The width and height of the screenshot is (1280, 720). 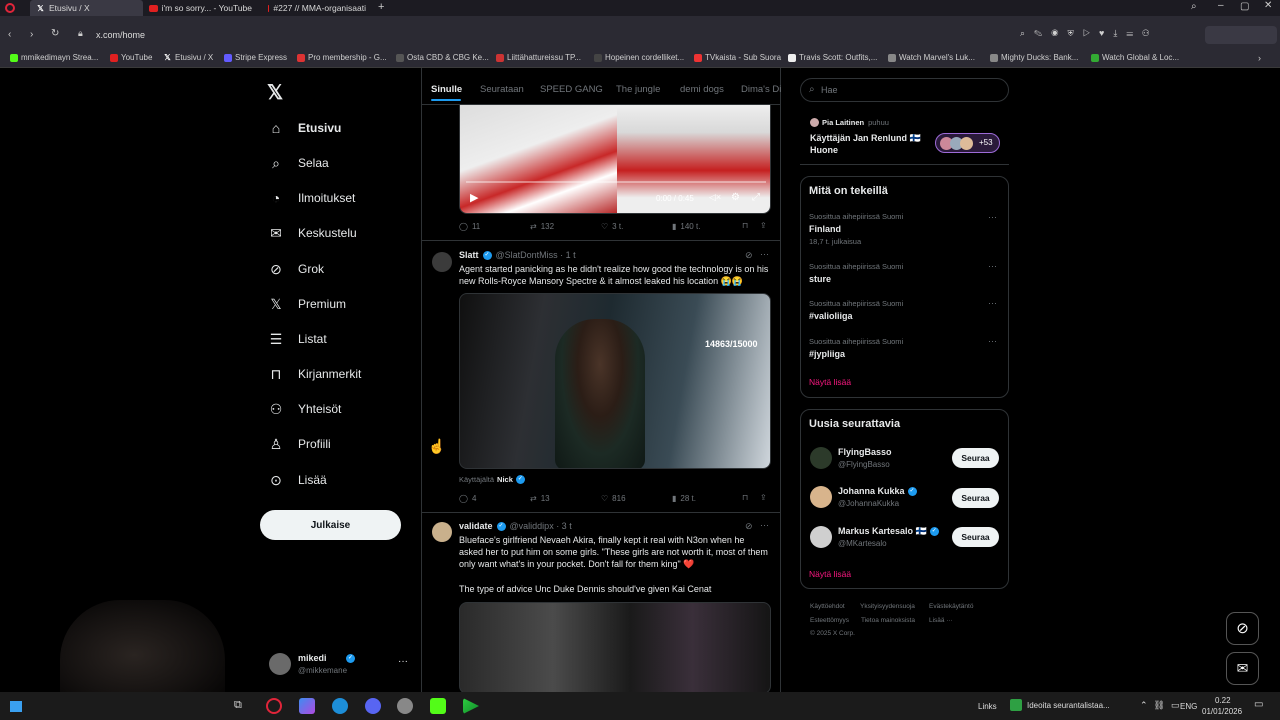 What do you see at coordinates (941, 620) in the screenshot?
I see `footer-link: Lisää ···` at bounding box center [941, 620].